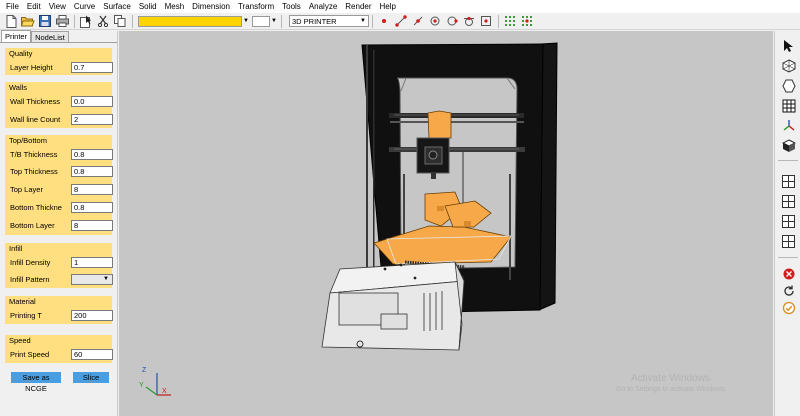 This screenshot has height=416, width=800. What do you see at coordinates (788, 181) in the screenshot?
I see `layout-single-icon` at bounding box center [788, 181].